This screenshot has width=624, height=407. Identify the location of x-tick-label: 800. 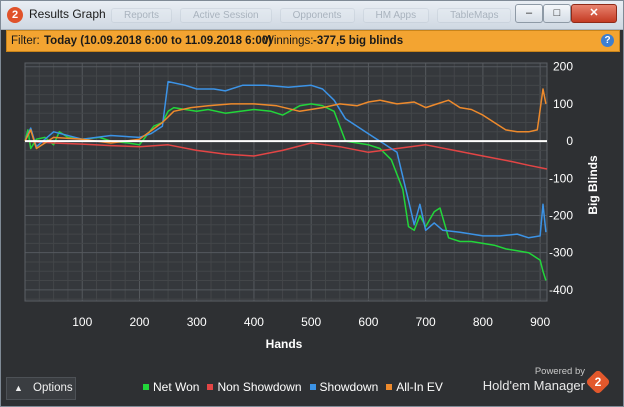
(483, 322).